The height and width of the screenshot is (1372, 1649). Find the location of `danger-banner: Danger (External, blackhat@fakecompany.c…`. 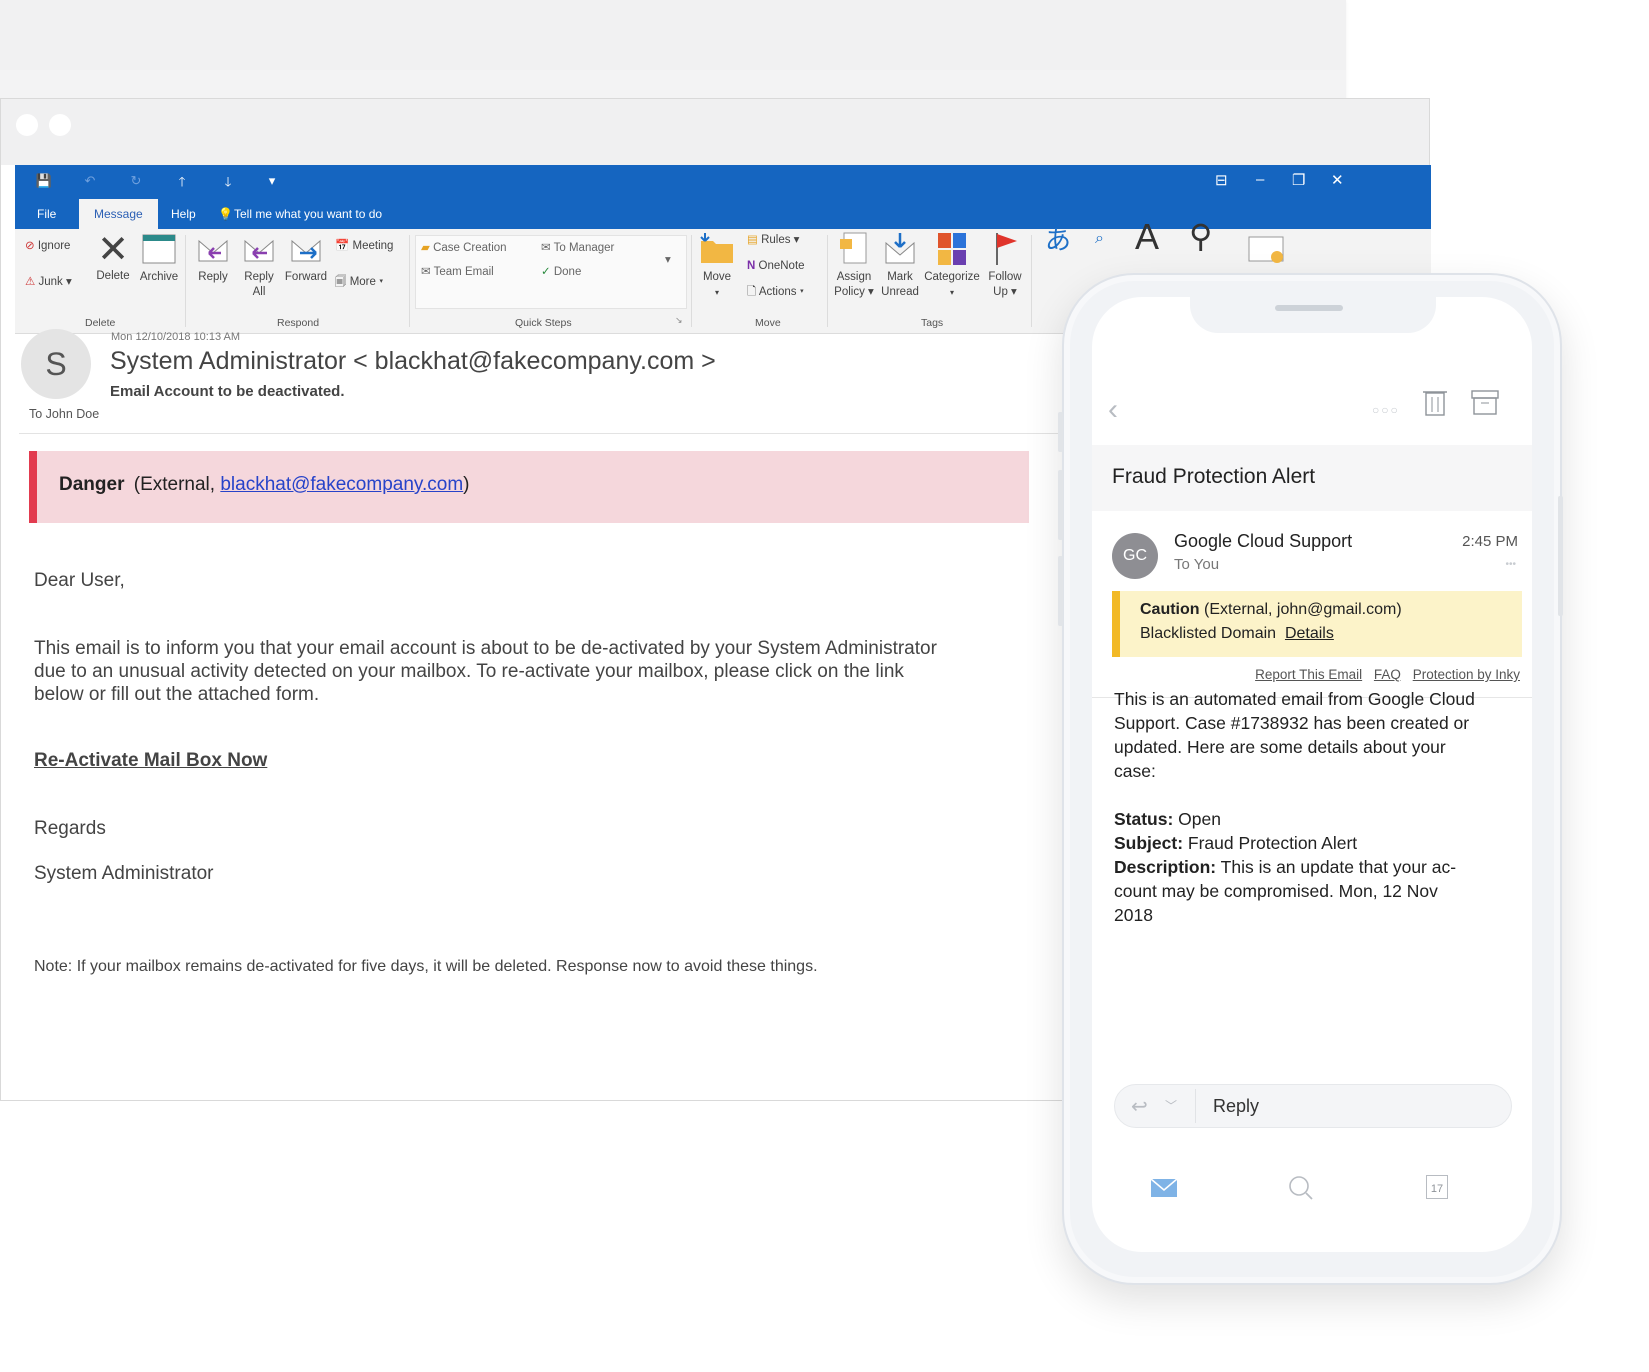

danger-banner: Danger (External, blackhat@fakecompany.c… is located at coordinates (529, 487).